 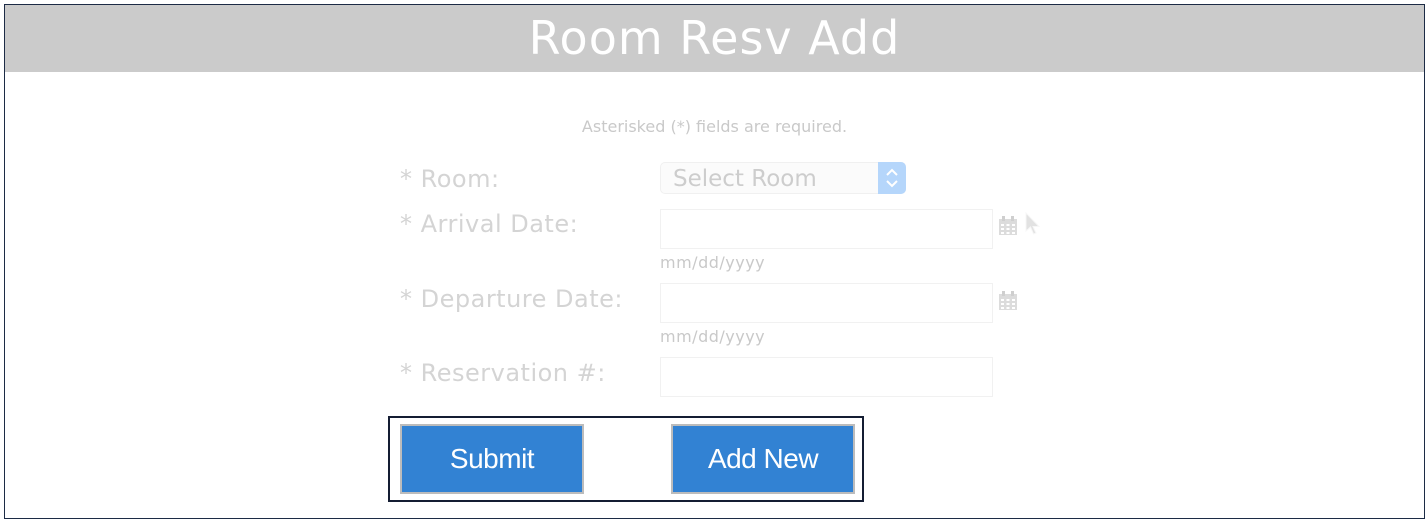 I want to click on room-select: Select Room, so click(x=783, y=178).